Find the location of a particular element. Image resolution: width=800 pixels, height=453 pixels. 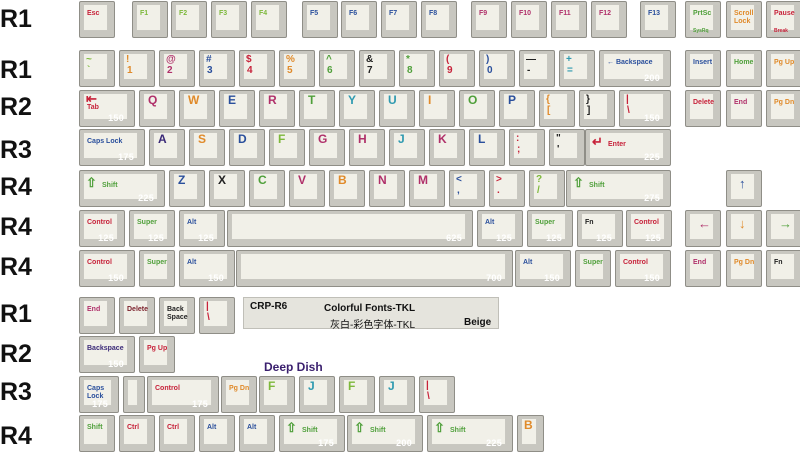

key-end2: End is located at coordinates (703, 268).